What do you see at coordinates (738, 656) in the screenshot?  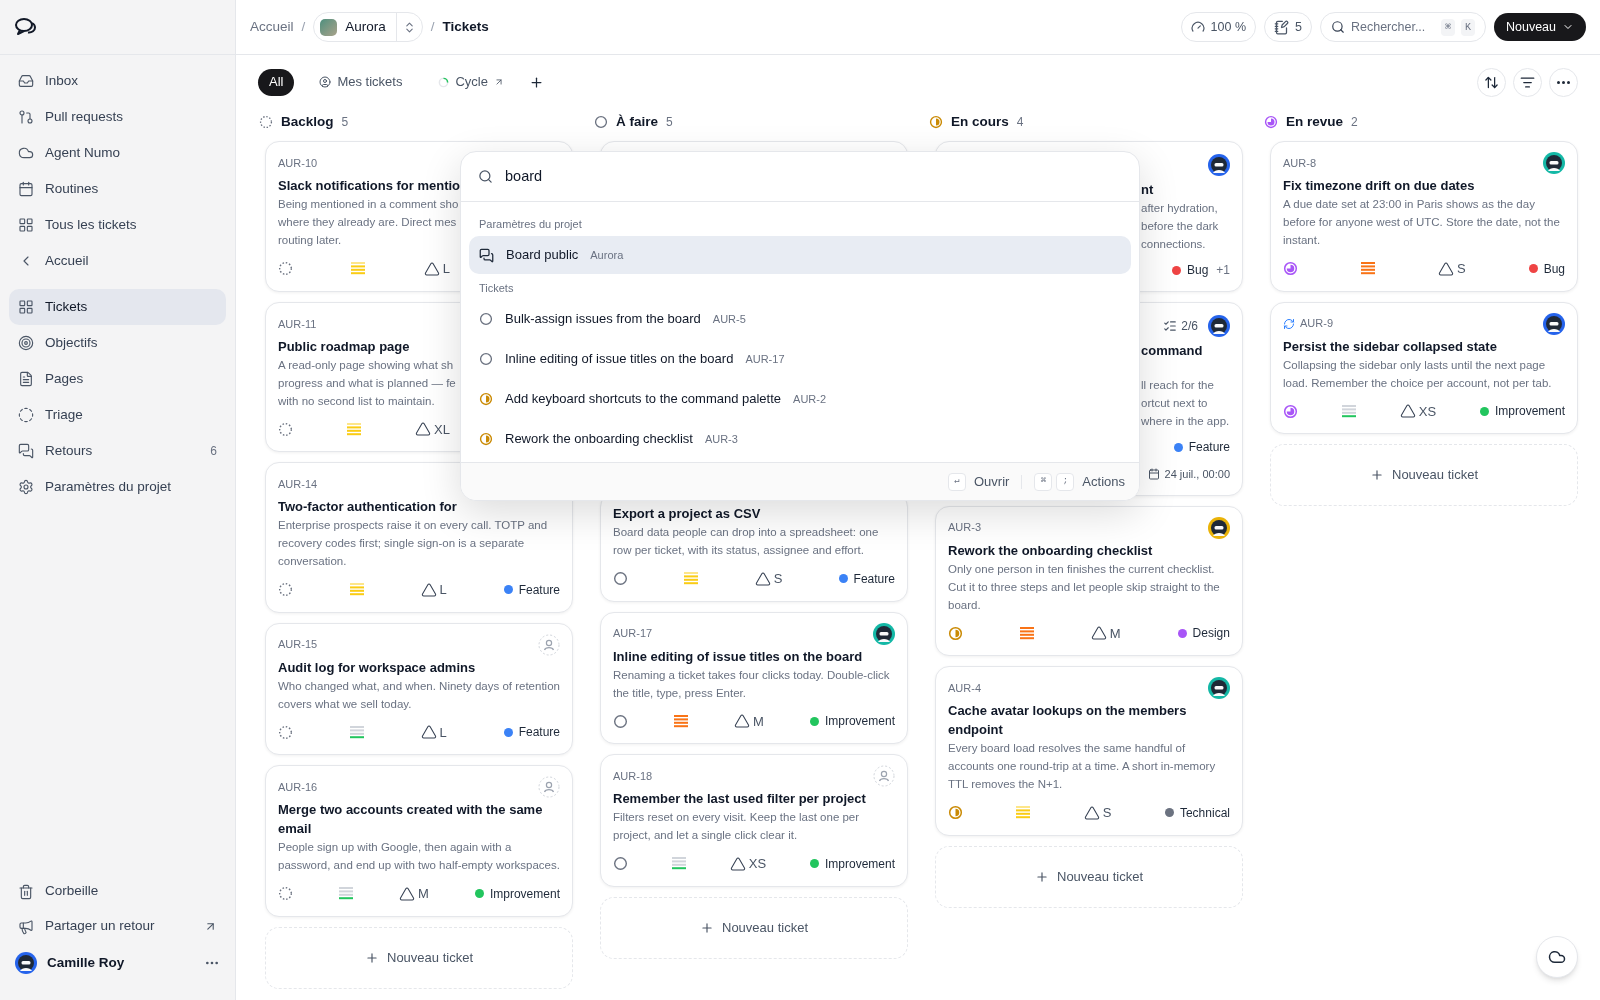 I see `card-title: Inline editing of issue titles on the board` at bounding box center [738, 656].